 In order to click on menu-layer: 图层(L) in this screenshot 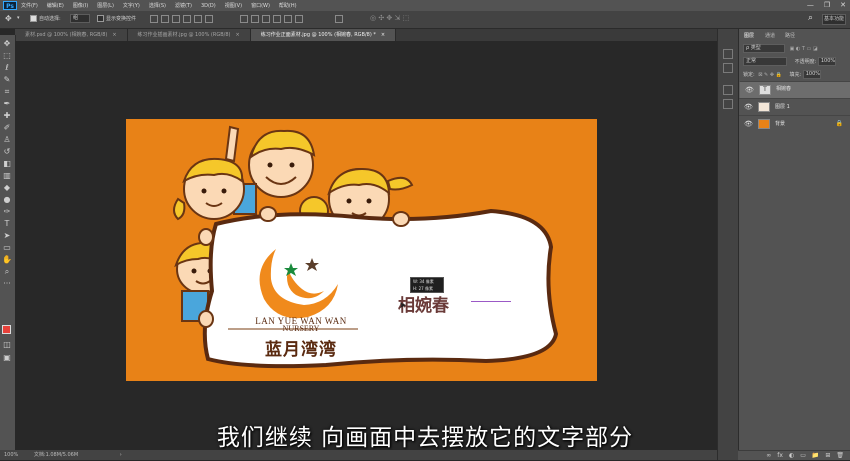, I will do `click(105, 5)`.